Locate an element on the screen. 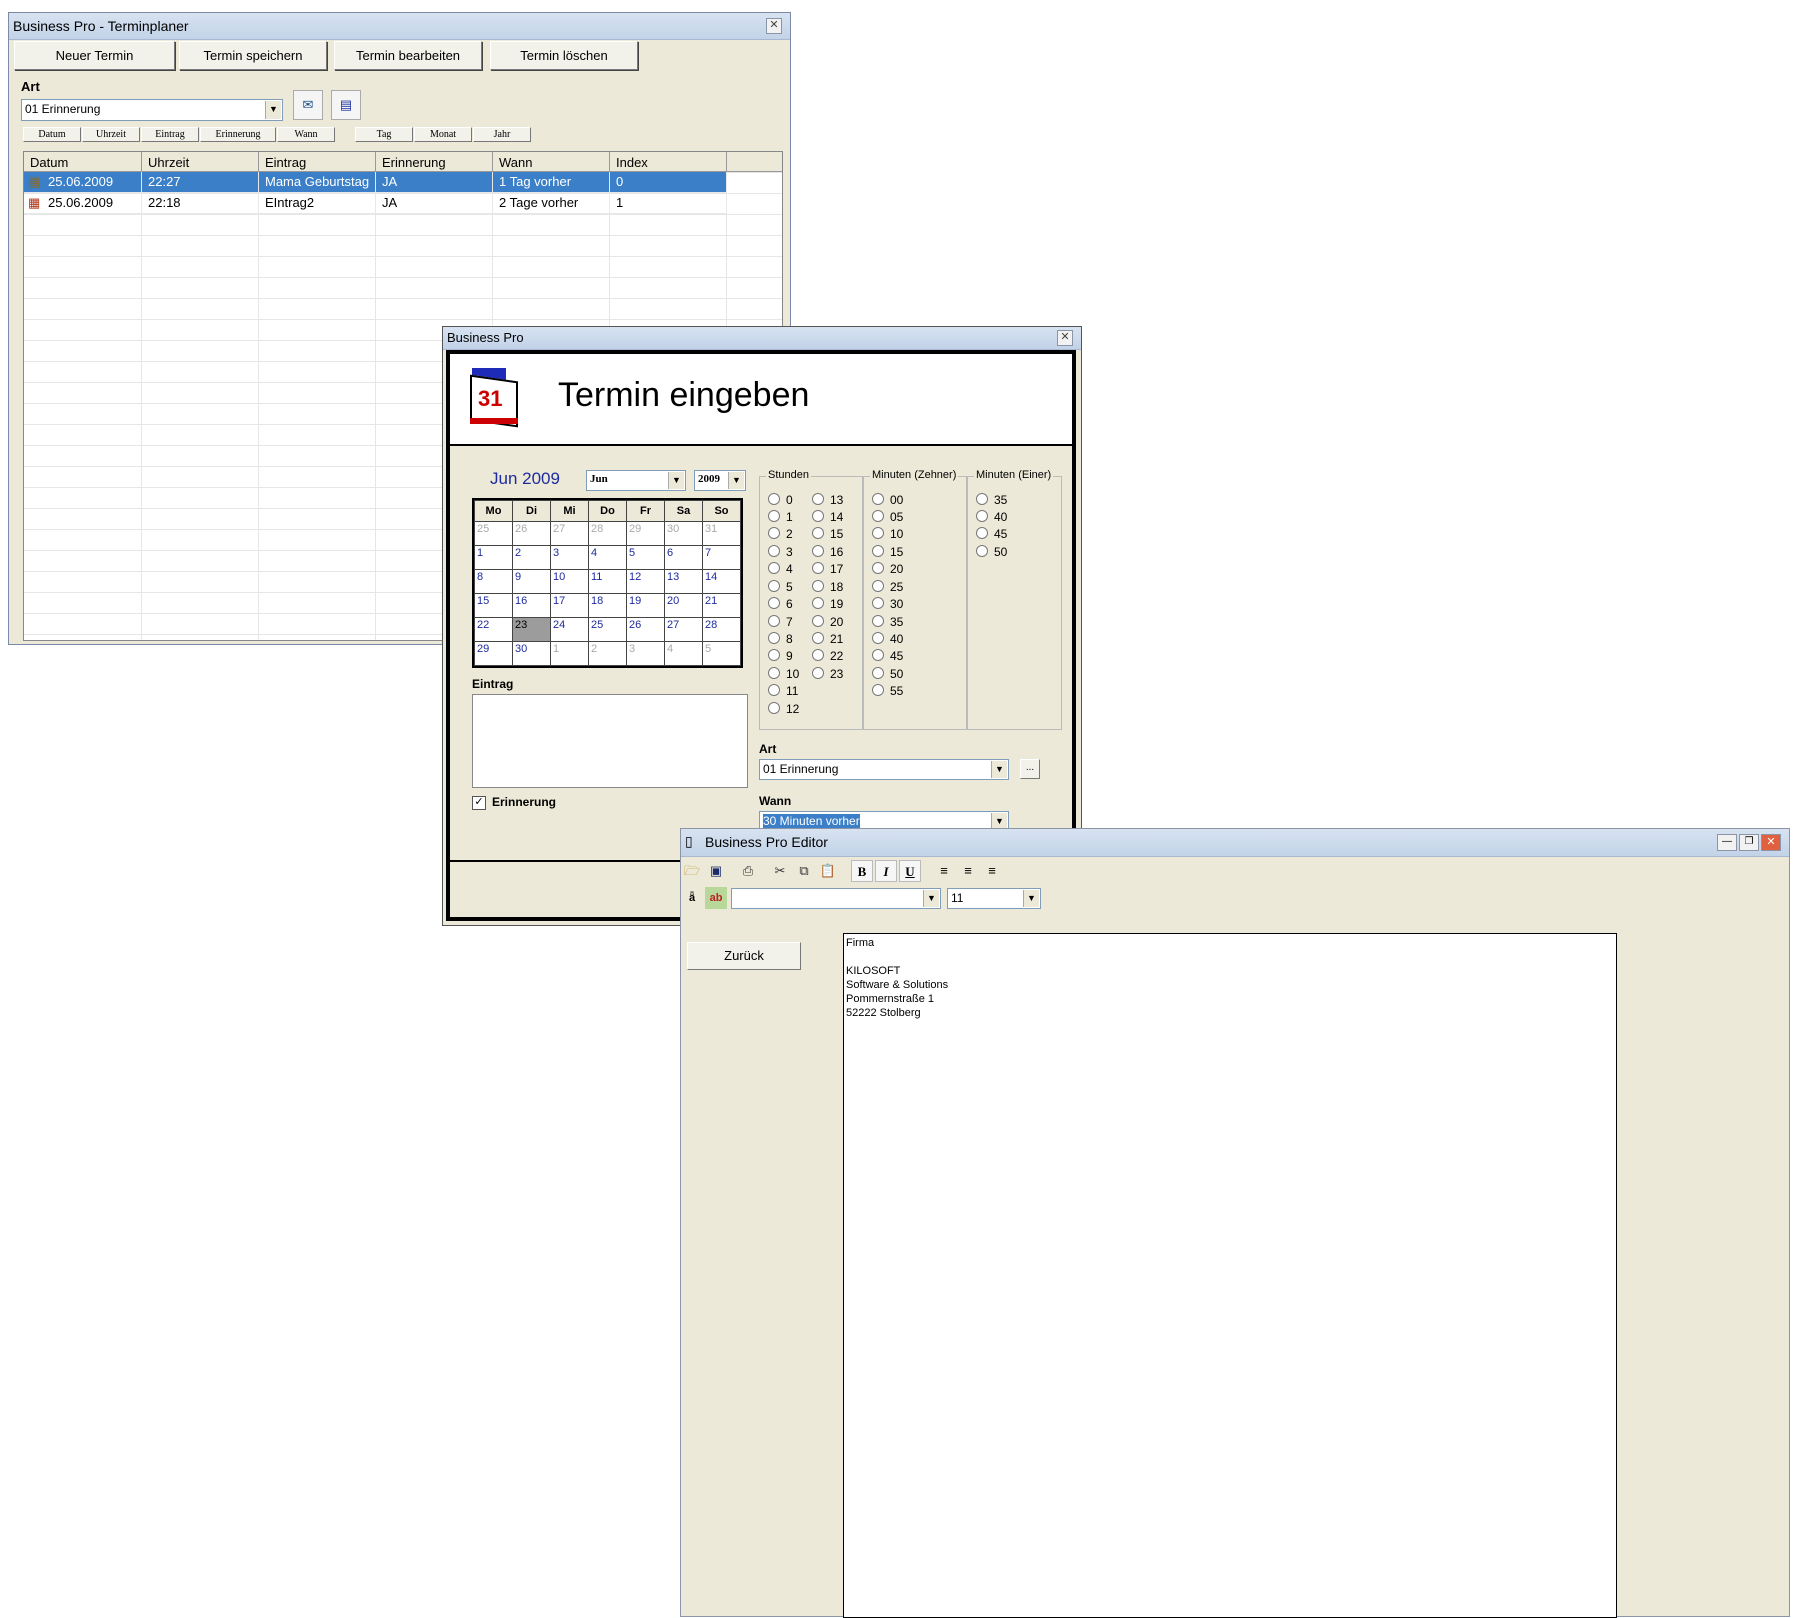 The height and width of the screenshot is (1618, 1794). calendar-day: 12 is located at coordinates (645, 581).